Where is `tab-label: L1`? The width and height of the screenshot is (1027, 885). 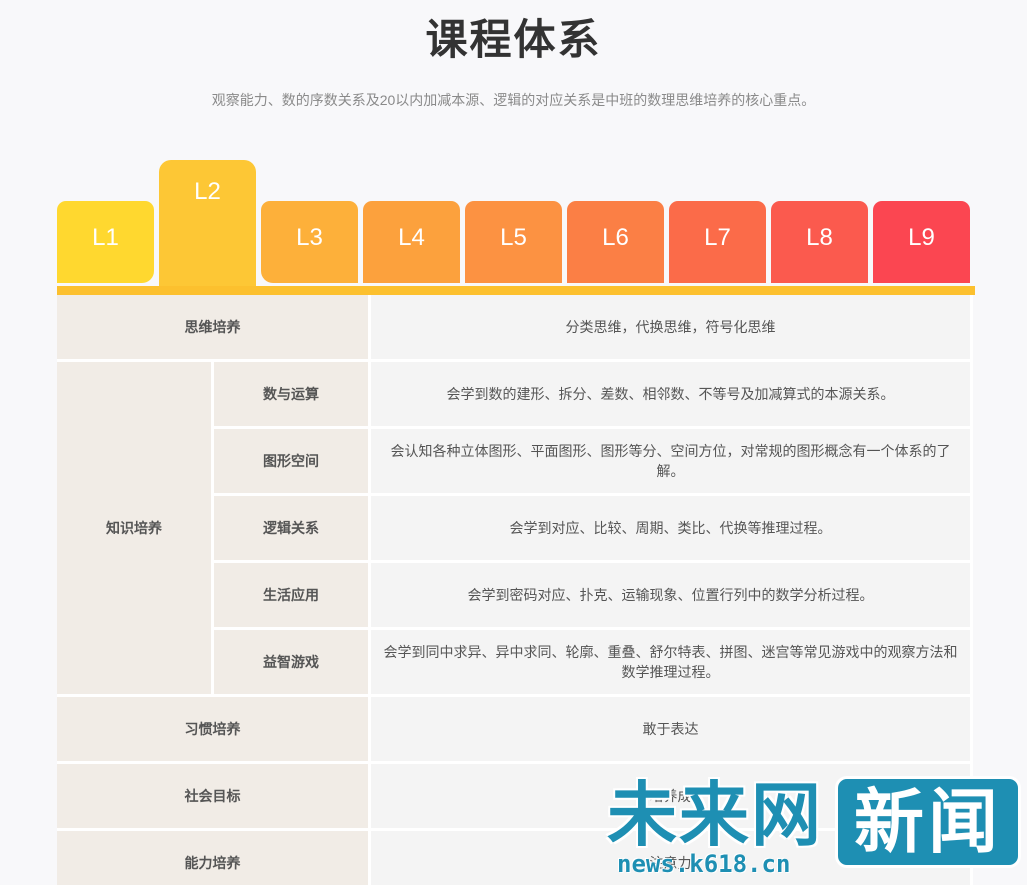
tab-label: L1 is located at coordinates (105, 237).